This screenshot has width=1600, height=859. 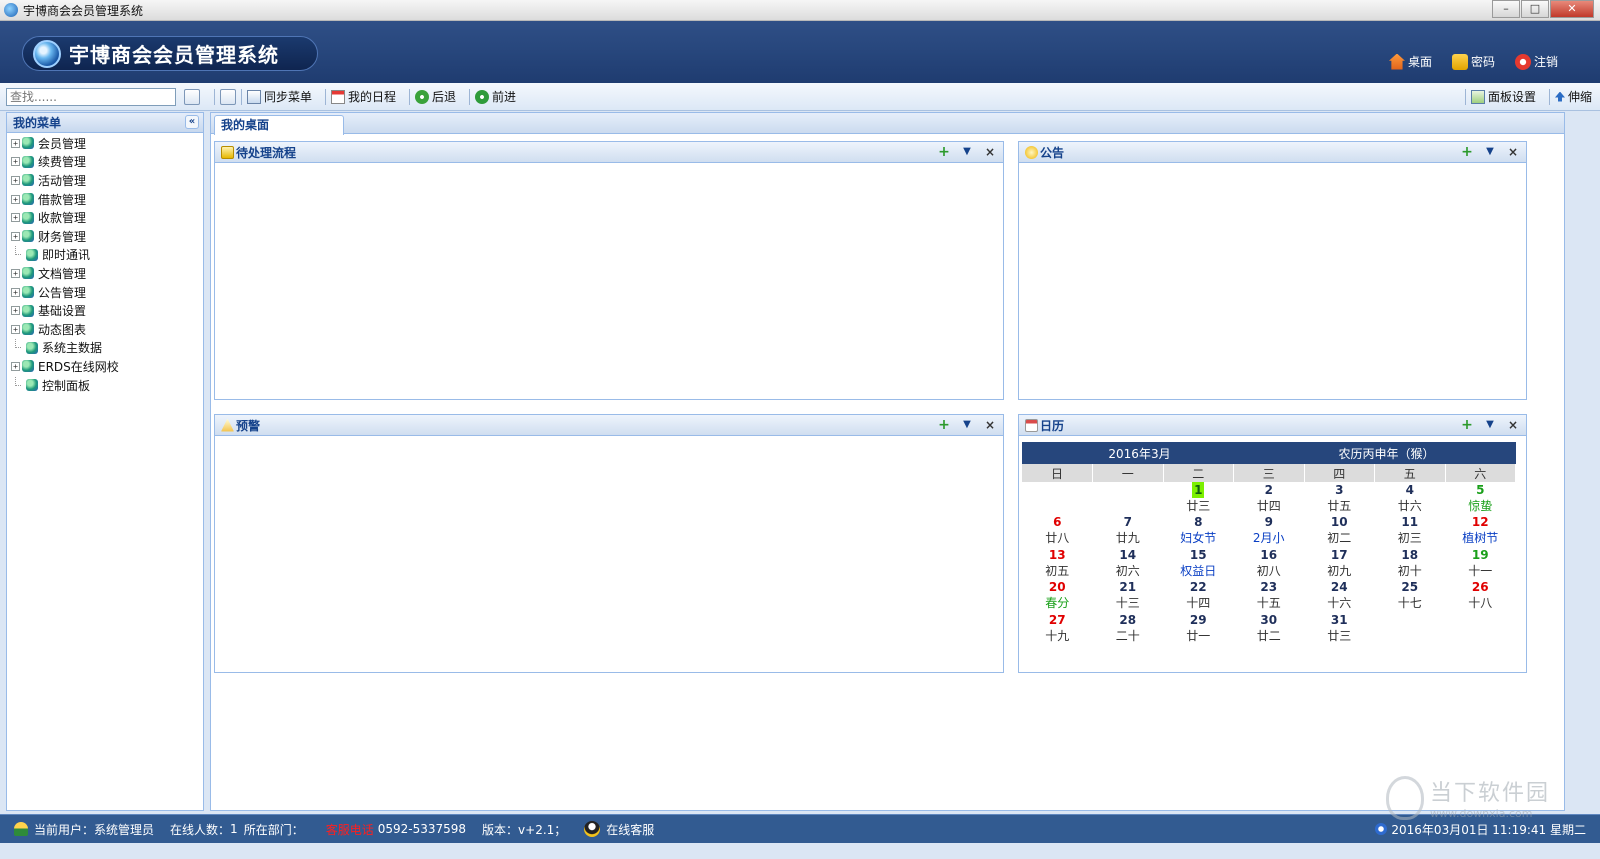 What do you see at coordinates (1128, 628) in the screenshot?
I see `calendar-day: 28 二十` at bounding box center [1128, 628].